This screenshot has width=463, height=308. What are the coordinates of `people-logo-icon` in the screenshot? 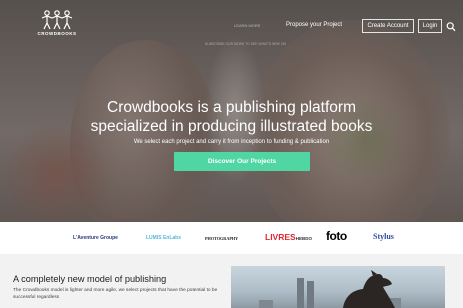 It's located at (57, 20).